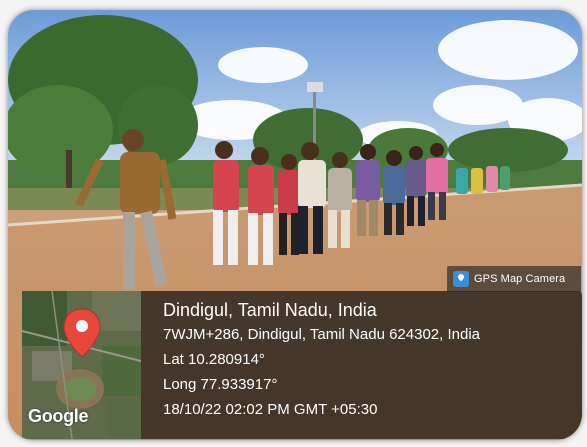  I want to click on map-thumbnail: Google, so click(81, 365).